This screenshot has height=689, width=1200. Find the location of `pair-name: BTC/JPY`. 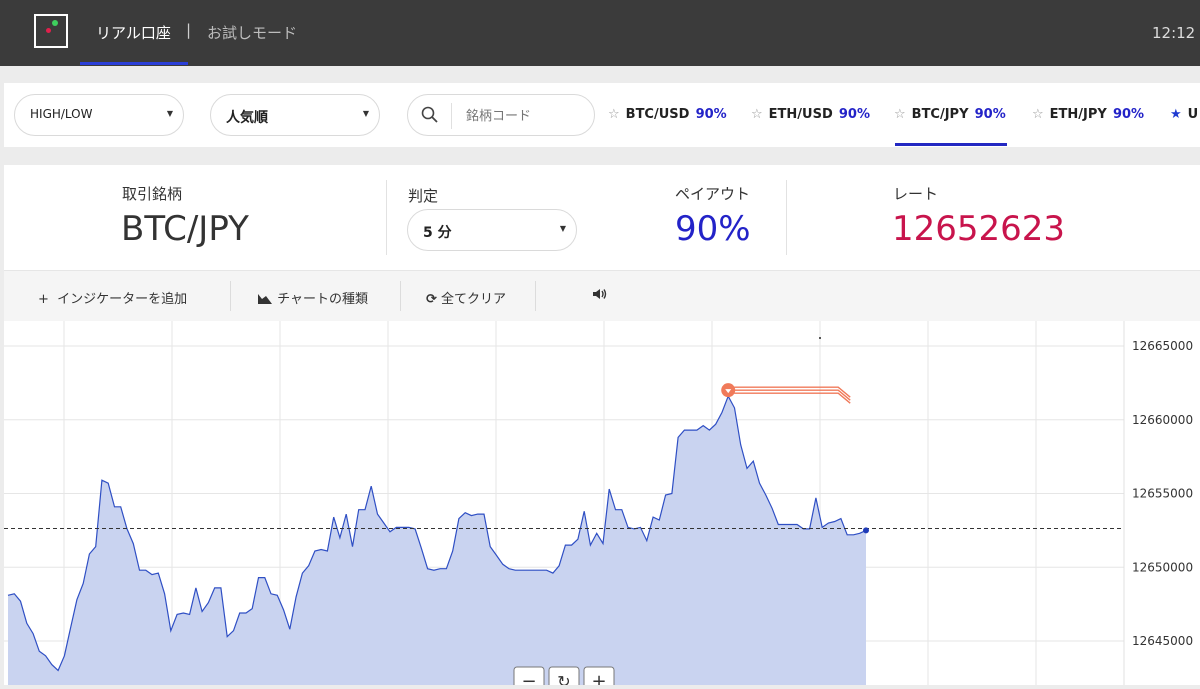

pair-name: BTC/JPY is located at coordinates (940, 114).